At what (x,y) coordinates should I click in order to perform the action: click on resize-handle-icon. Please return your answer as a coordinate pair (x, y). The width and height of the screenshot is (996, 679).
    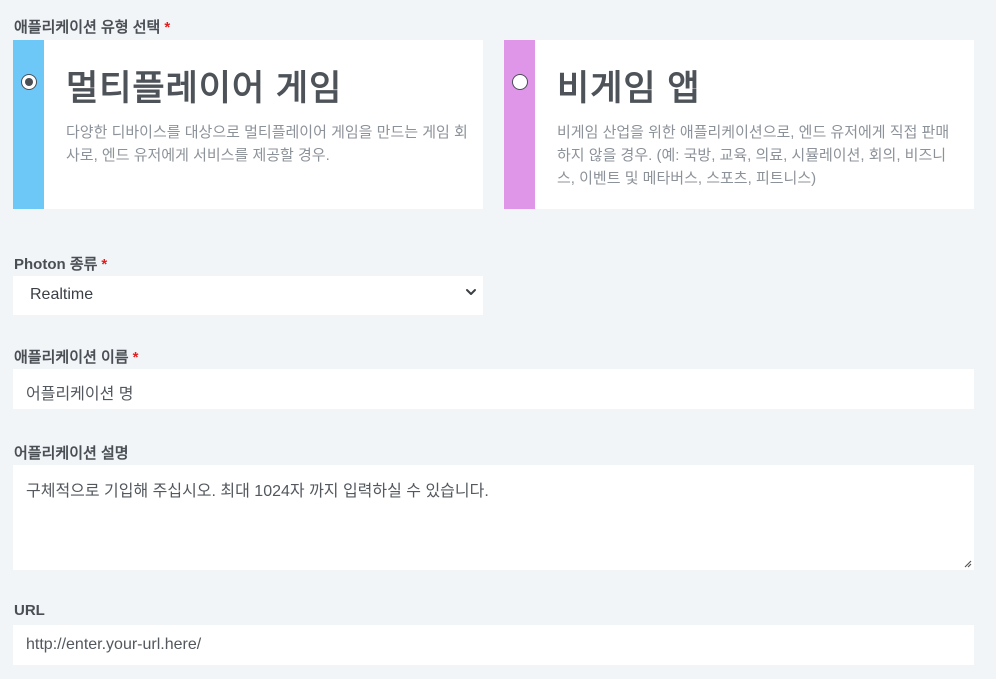
    Looking at the image, I should click on (967, 563).